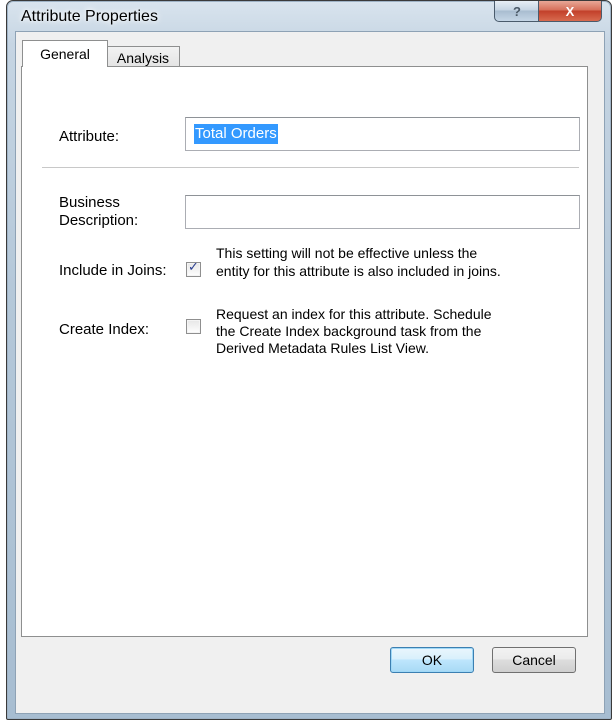  I want to click on window-title: Attribute Properties, so click(89, 16).